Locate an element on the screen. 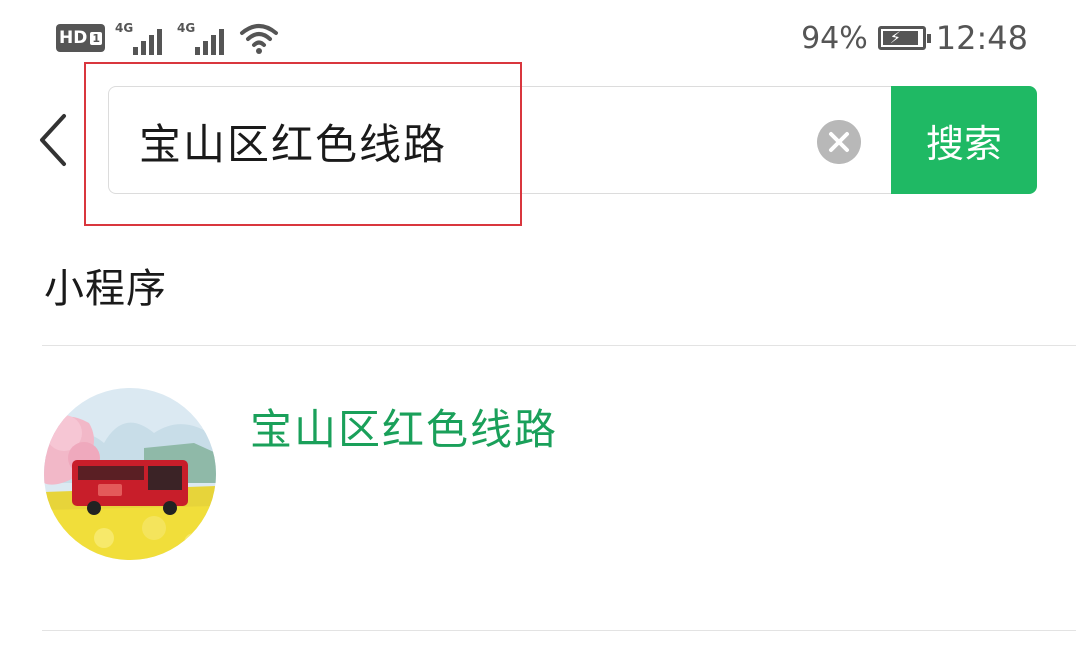 The height and width of the screenshot is (666, 1076). battery-percent: 94% is located at coordinates (834, 38).